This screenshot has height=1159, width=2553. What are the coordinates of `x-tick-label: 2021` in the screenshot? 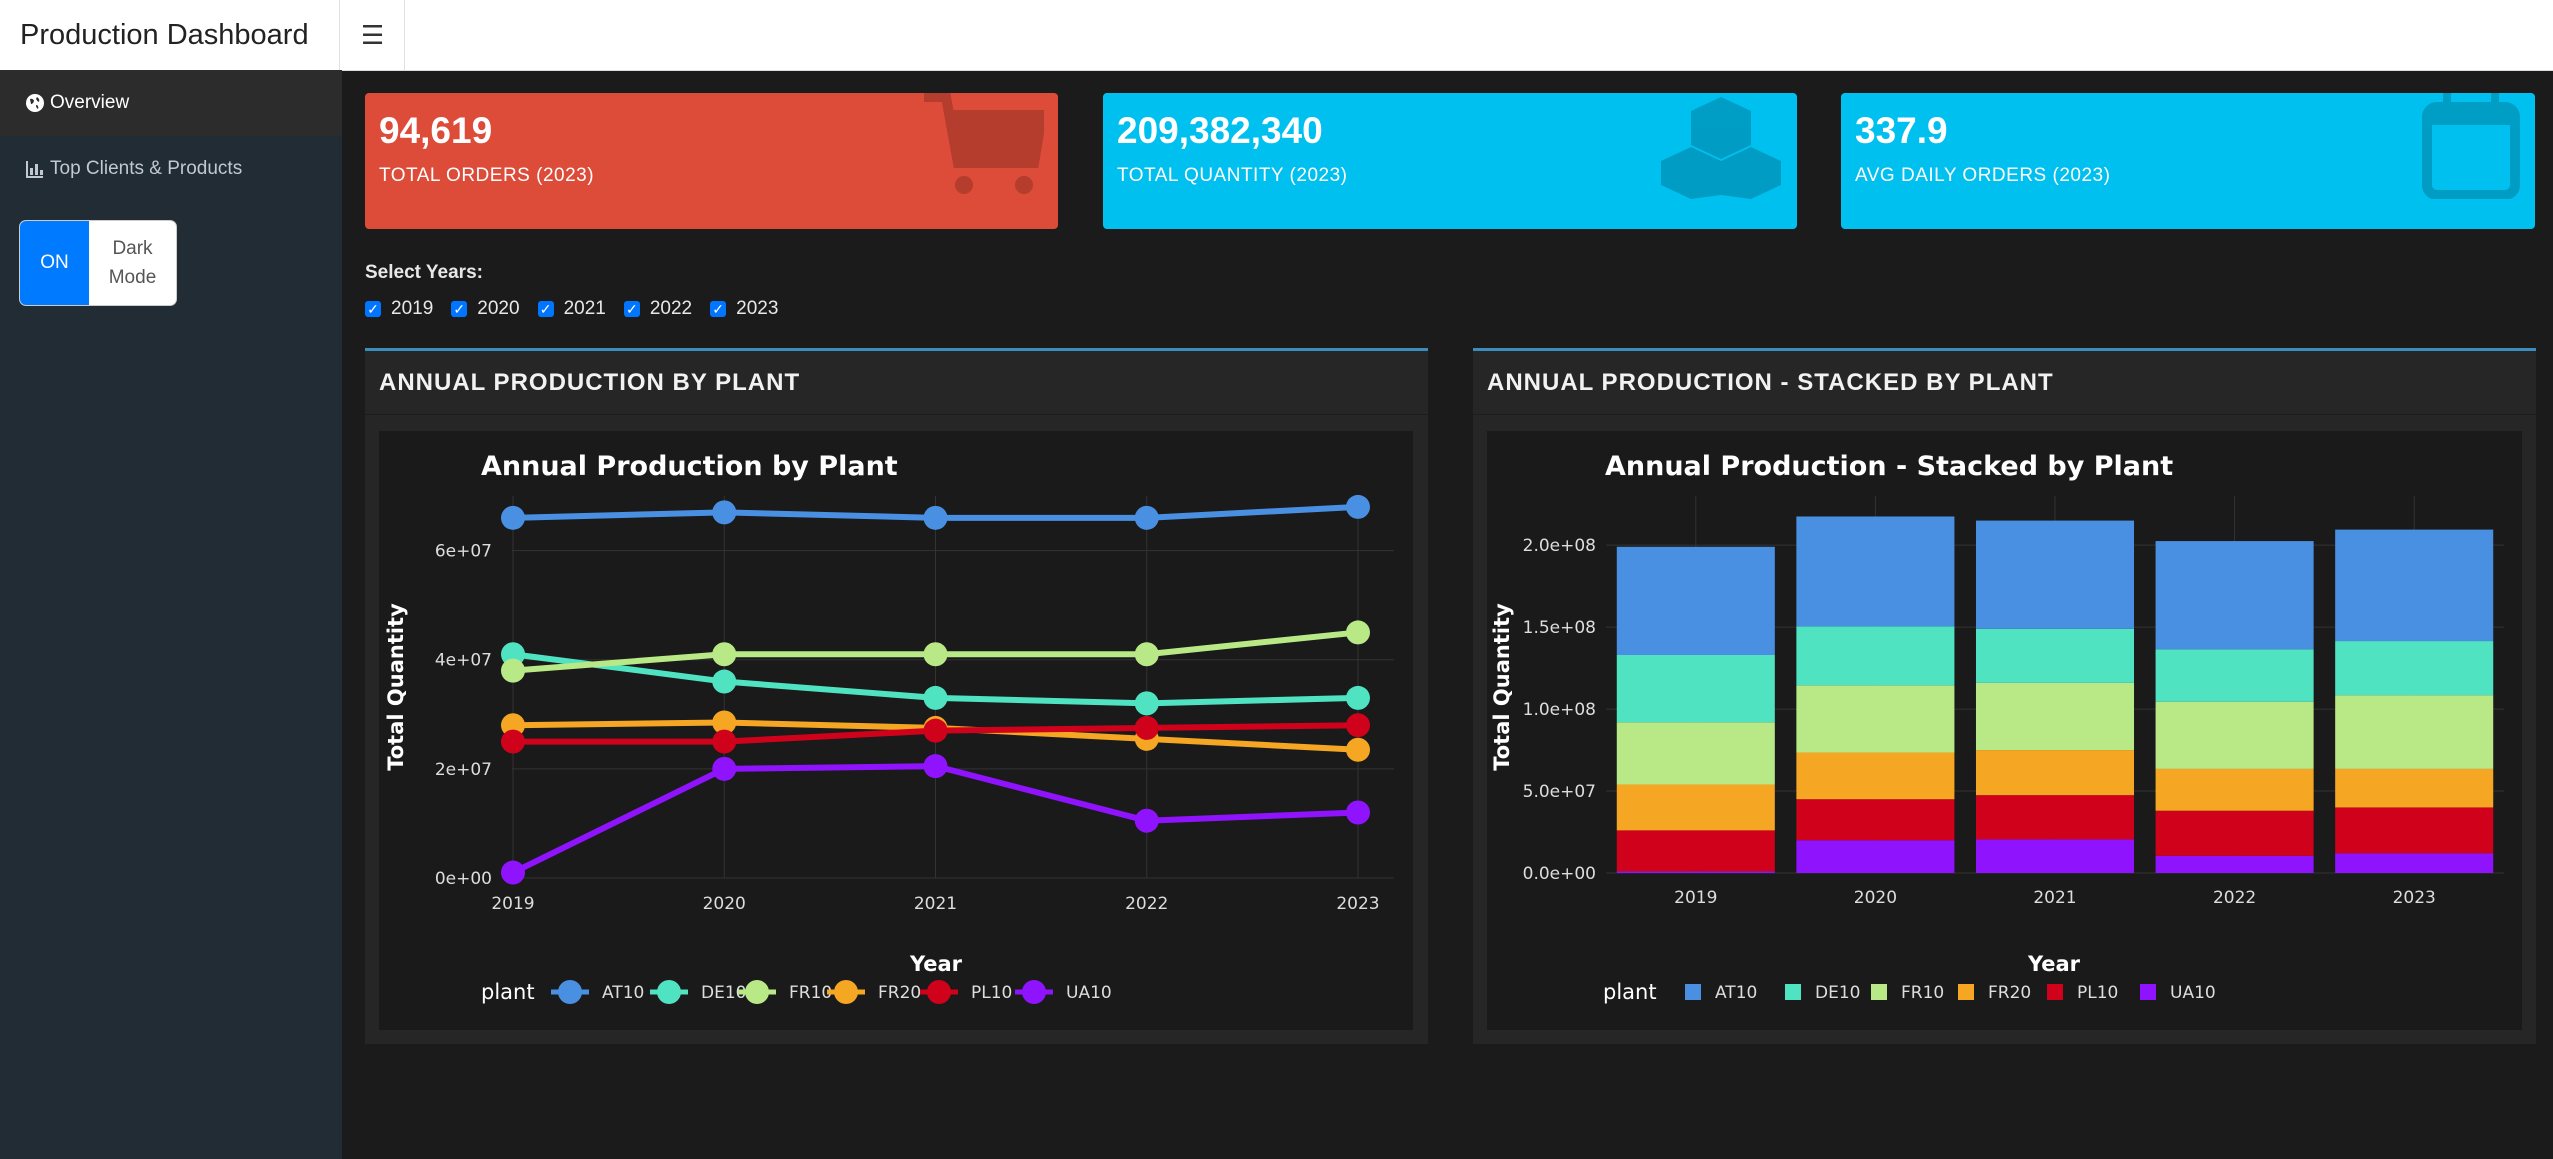 It's located at (935, 904).